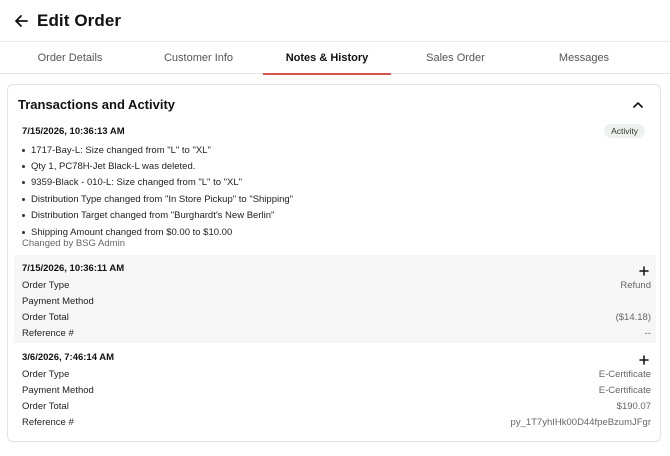  I want to click on section-title: Transactions and Activity, so click(97, 104).